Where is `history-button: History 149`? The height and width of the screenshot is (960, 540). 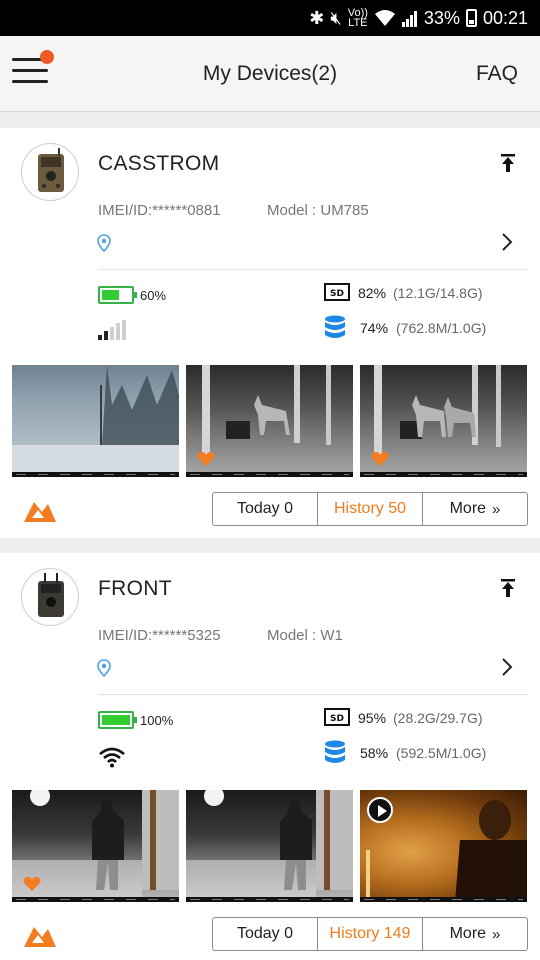 history-button: History 149 is located at coordinates (370, 934).